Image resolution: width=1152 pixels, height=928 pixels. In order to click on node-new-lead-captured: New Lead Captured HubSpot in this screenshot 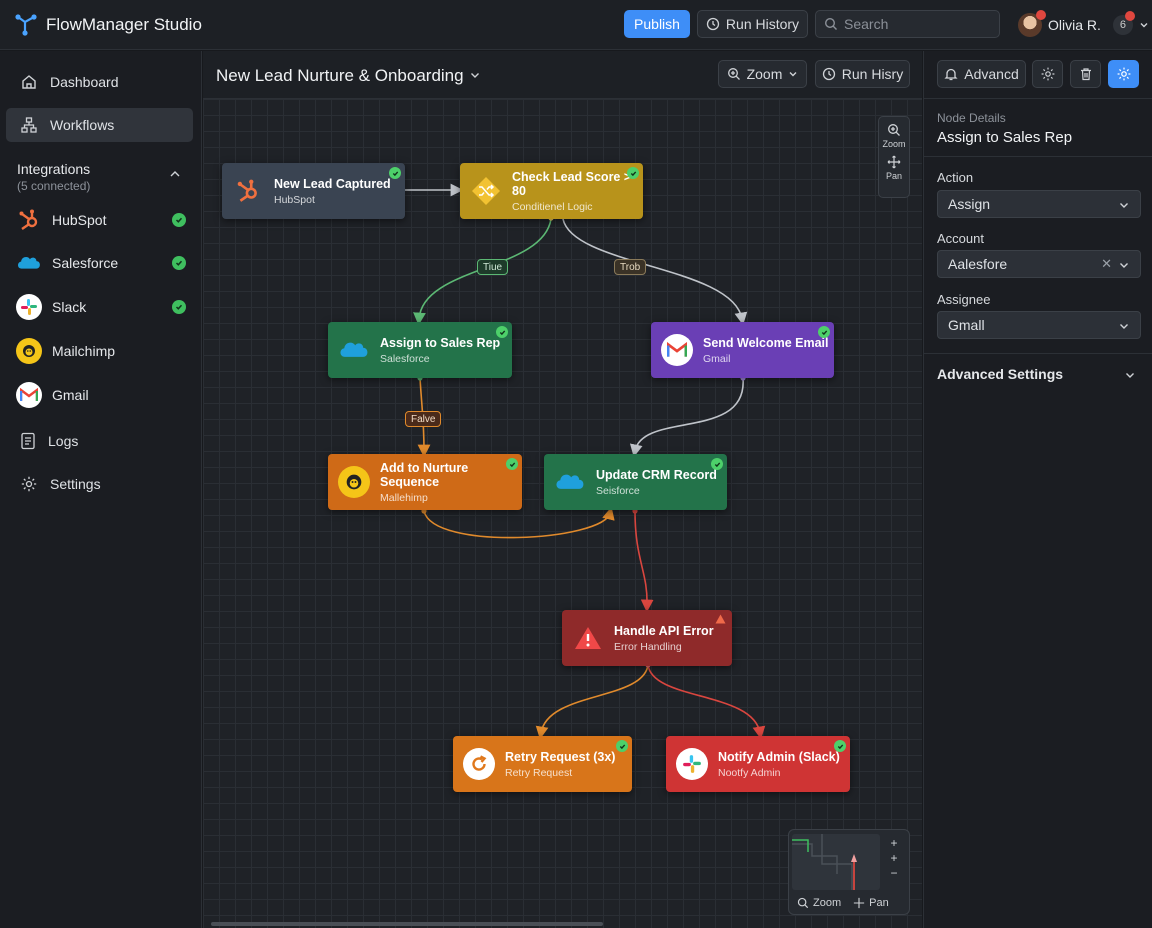, I will do `click(313, 191)`.